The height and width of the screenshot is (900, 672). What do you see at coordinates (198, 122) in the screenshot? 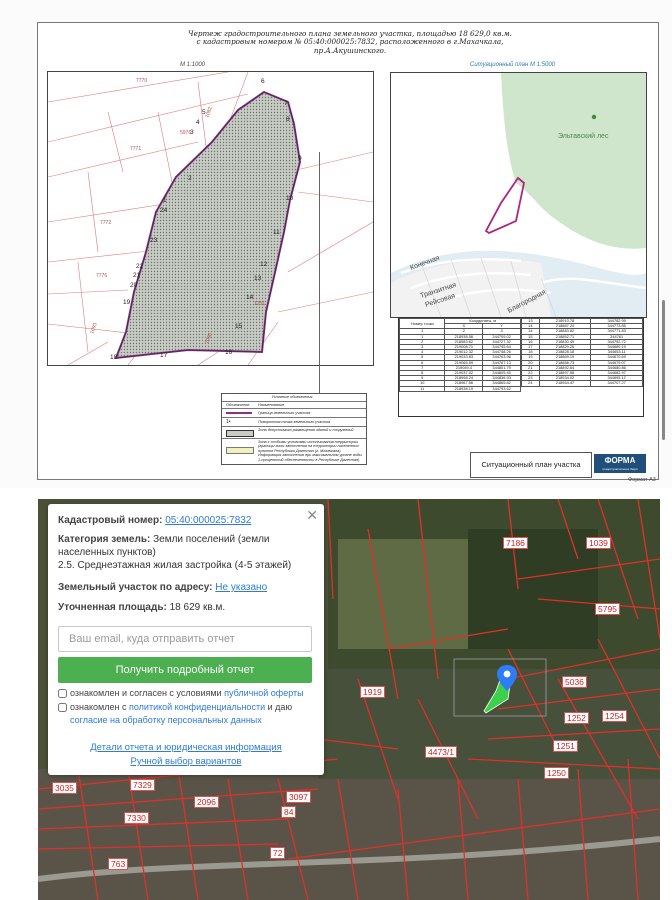
I see `point-label-4: 4` at bounding box center [198, 122].